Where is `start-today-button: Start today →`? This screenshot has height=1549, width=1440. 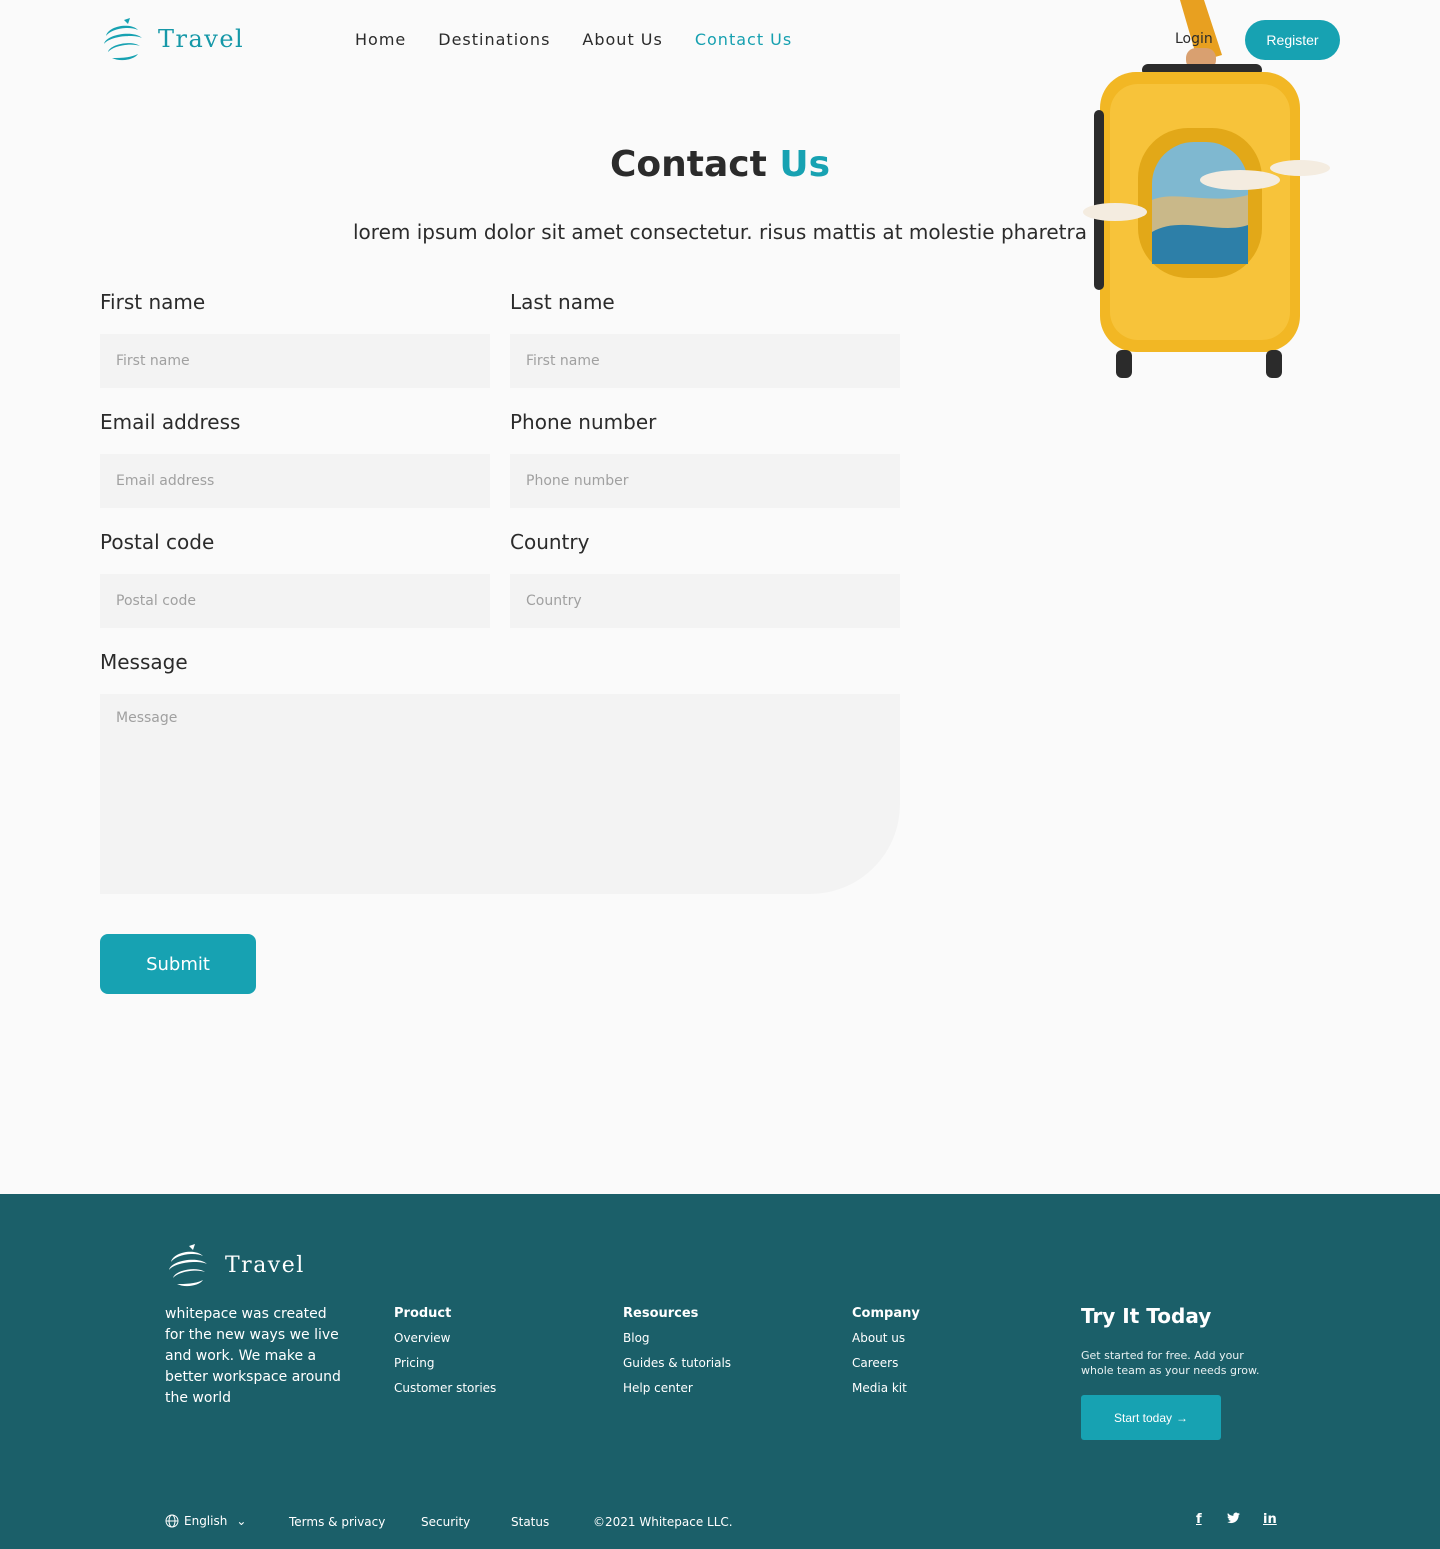 start-today-button: Start today → is located at coordinates (1151, 1417).